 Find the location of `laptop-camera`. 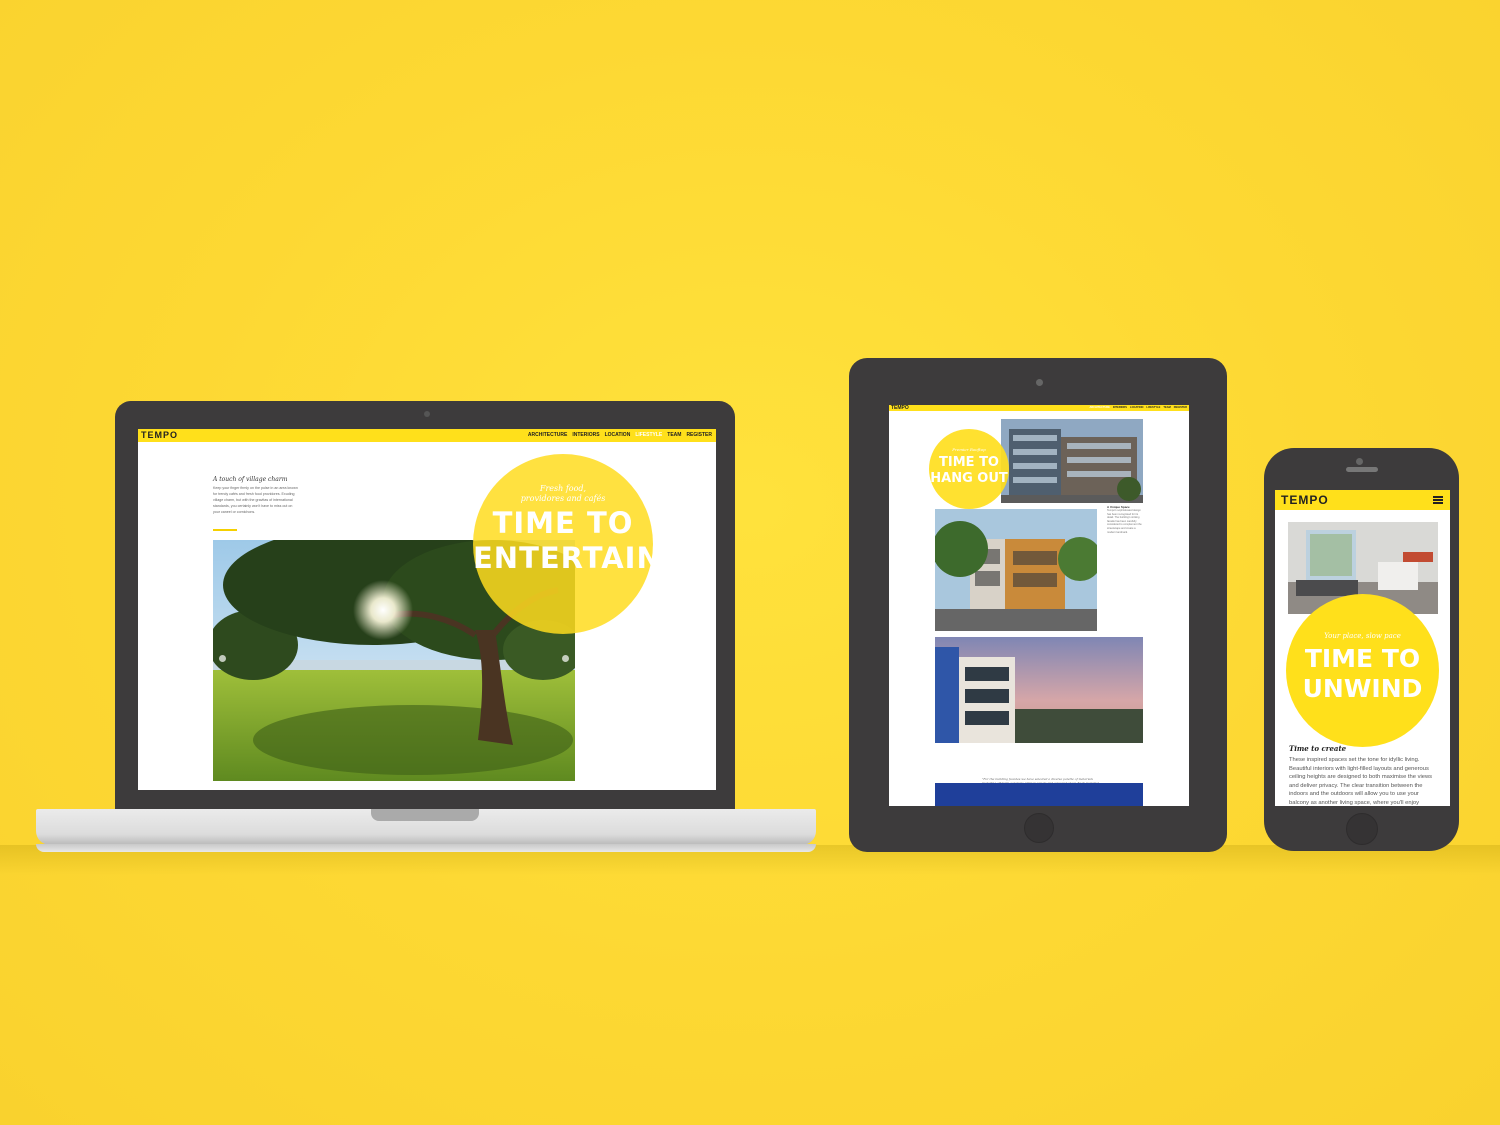

laptop-camera is located at coordinates (427, 414).